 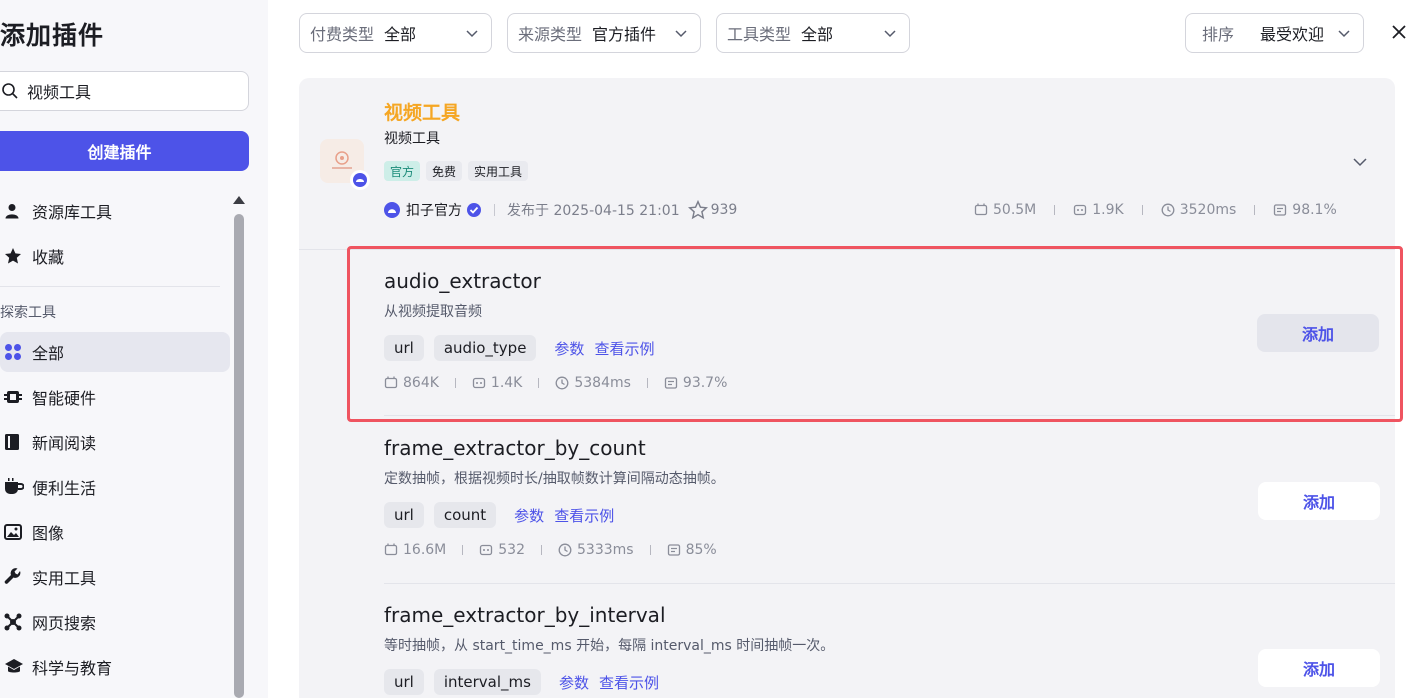 What do you see at coordinates (18, 211) in the screenshot?
I see `user-icon` at bounding box center [18, 211].